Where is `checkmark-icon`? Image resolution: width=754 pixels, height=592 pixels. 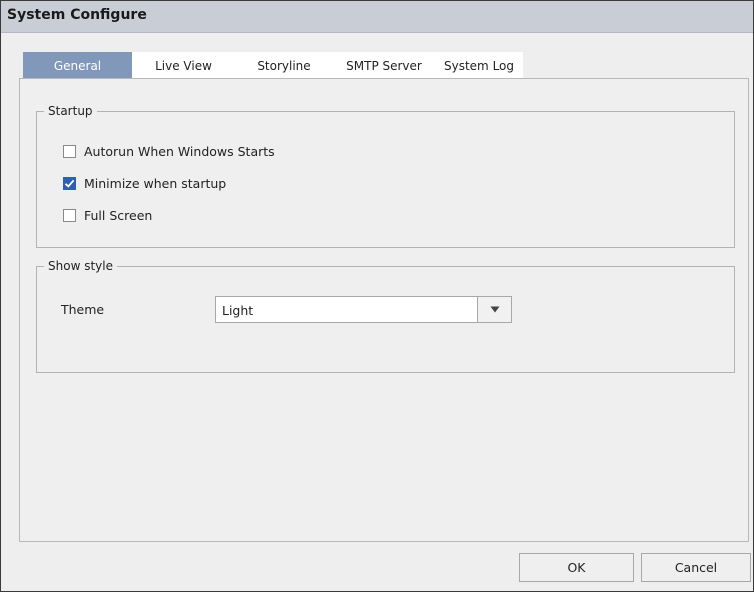 checkmark-icon is located at coordinates (69, 183).